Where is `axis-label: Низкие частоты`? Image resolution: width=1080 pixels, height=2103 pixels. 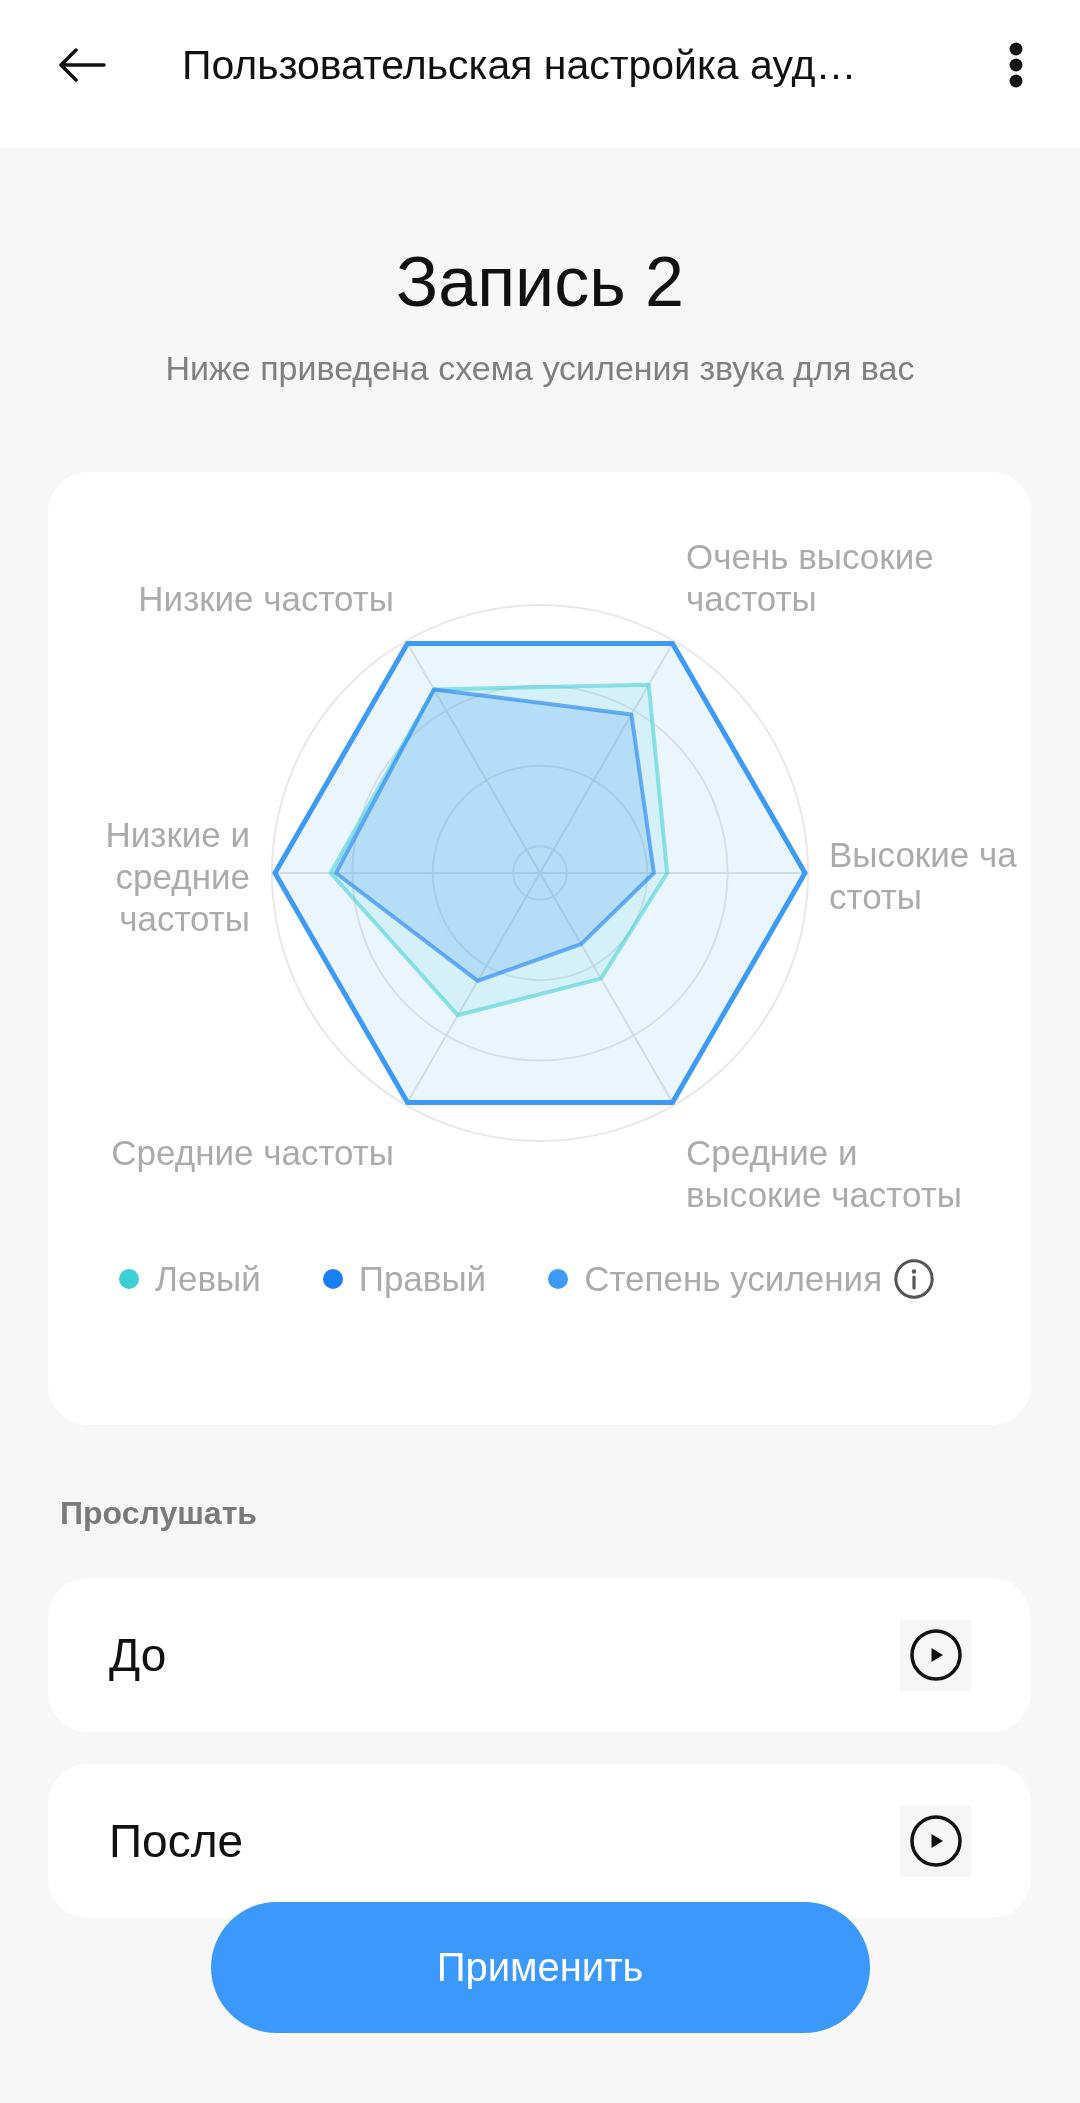
axis-label: Низкие частоты is located at coordinates (265, 599).